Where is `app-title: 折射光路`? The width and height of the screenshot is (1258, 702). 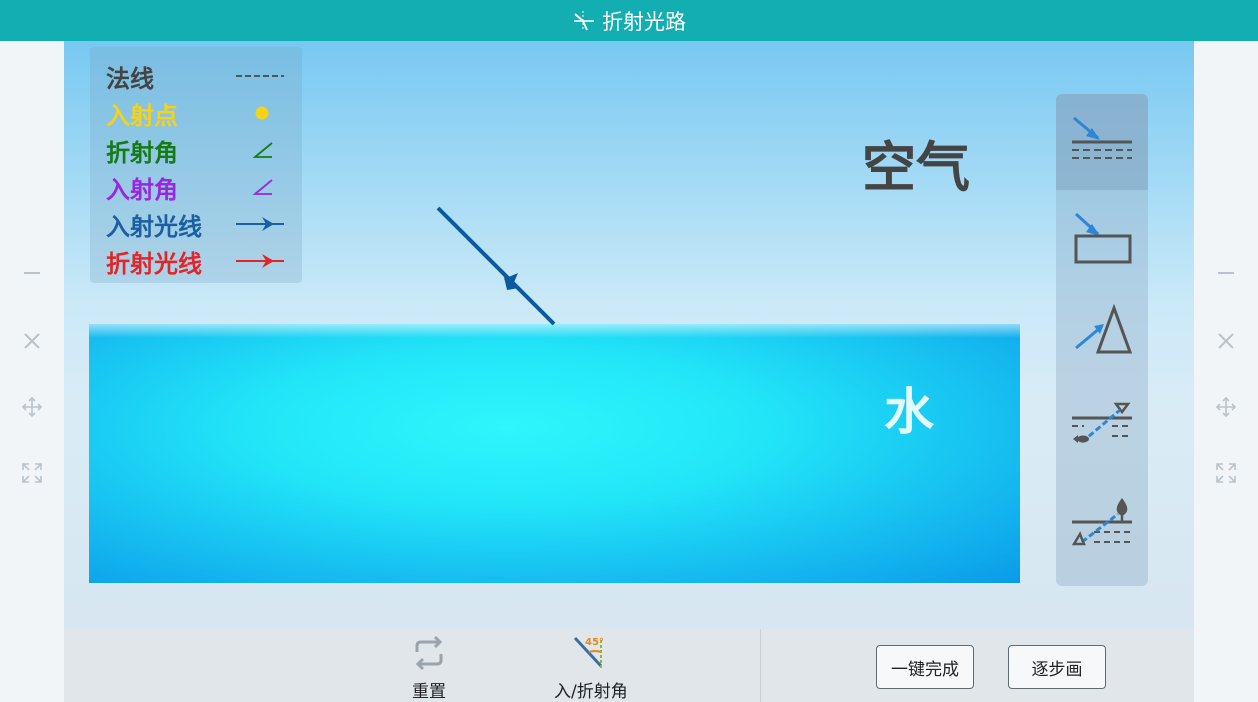 app-title: 折射光路 is located at coordinates (644, 21).